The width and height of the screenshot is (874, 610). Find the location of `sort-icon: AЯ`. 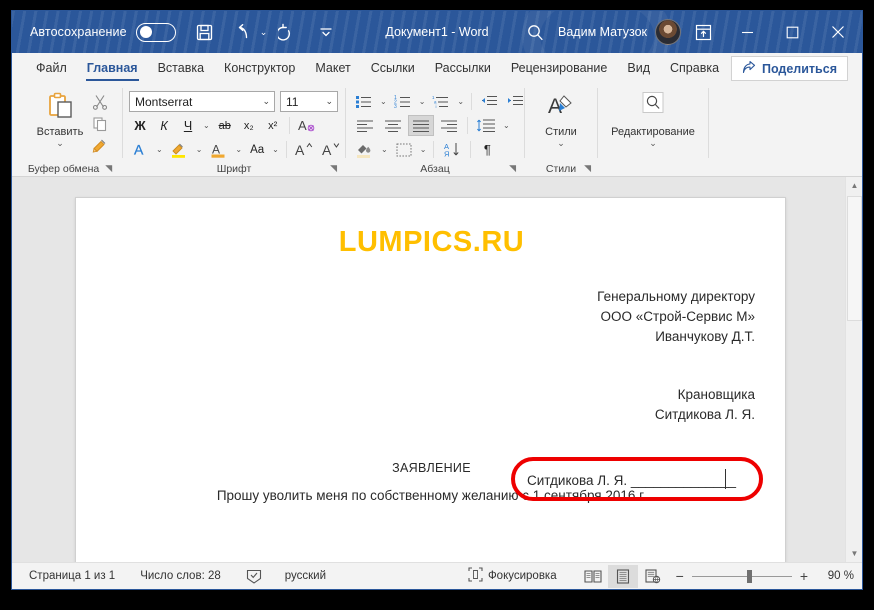

sort-icon: AЯ is located at coordinates (452, 149).